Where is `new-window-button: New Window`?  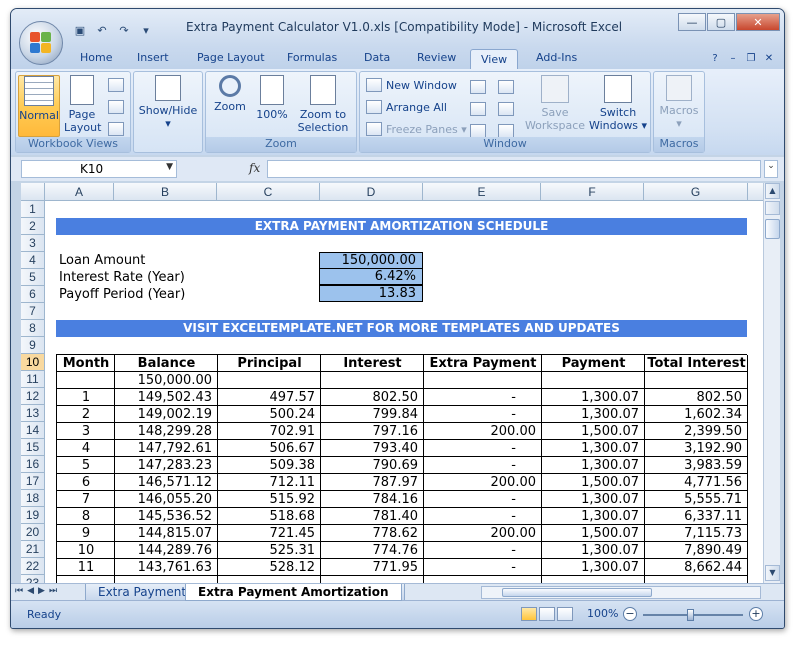
new-window-button: New Window is located at coordinates (411, 85).